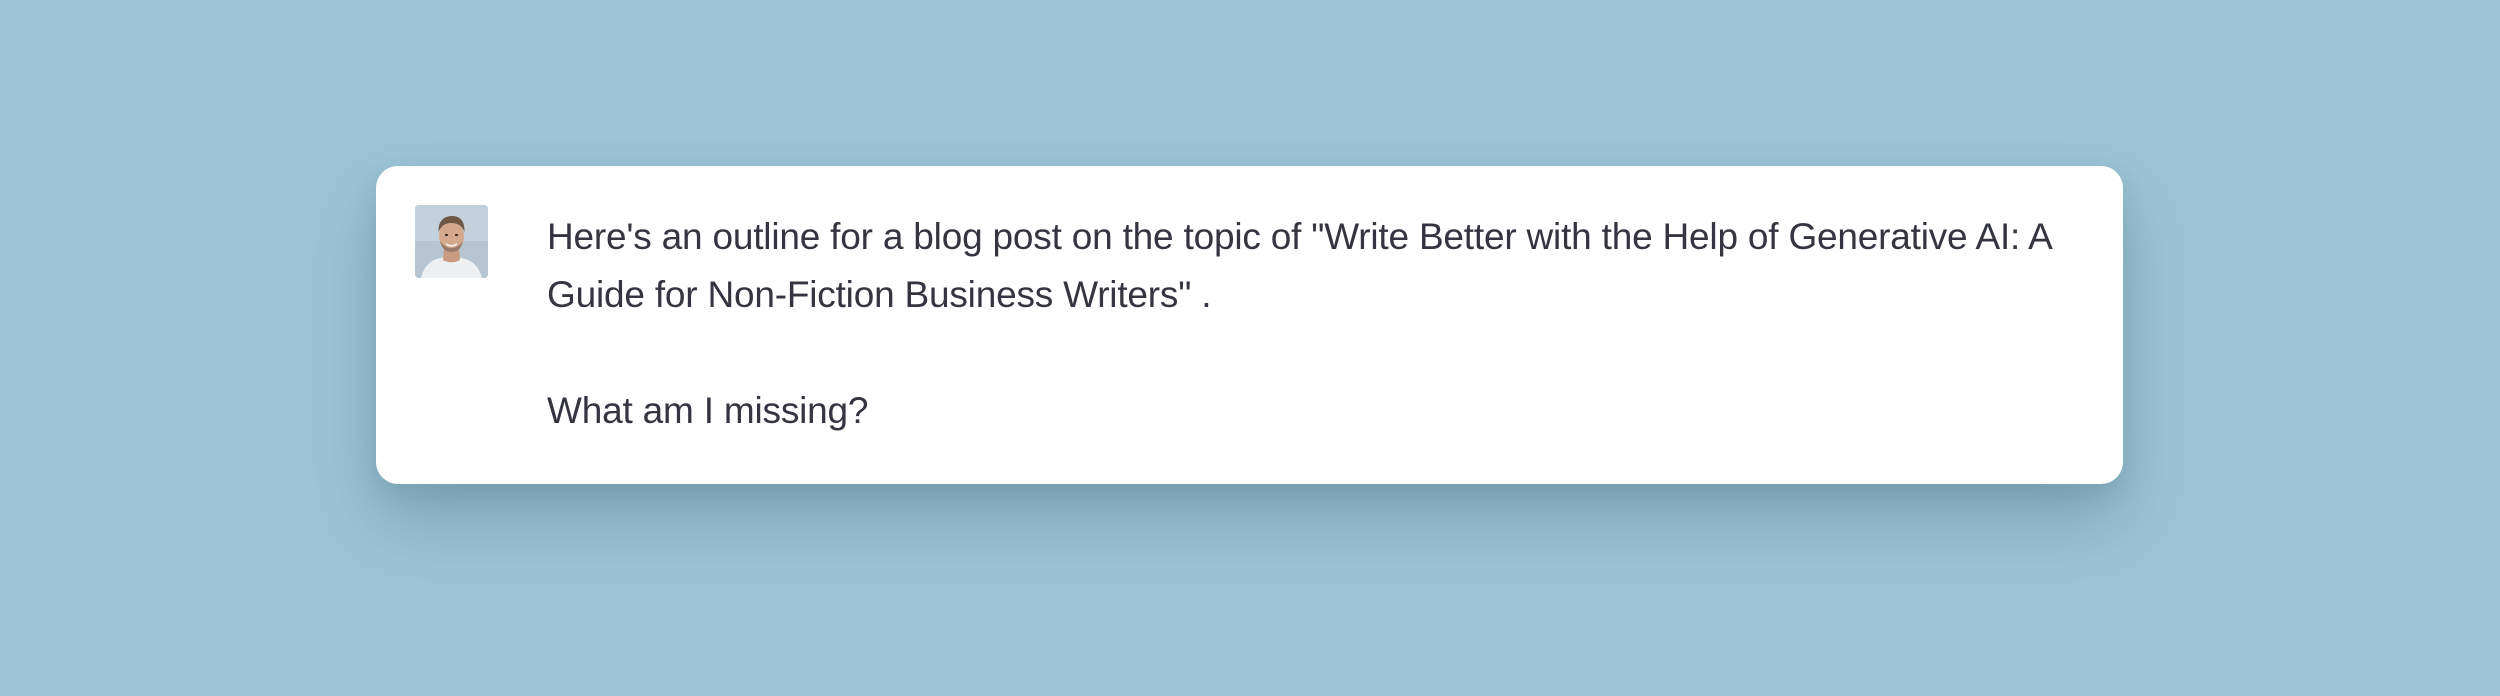 The height and width of the screenshot is (696, 2500). I want to click on message-paragraph-2: What am I missing?, so click(708, 410).